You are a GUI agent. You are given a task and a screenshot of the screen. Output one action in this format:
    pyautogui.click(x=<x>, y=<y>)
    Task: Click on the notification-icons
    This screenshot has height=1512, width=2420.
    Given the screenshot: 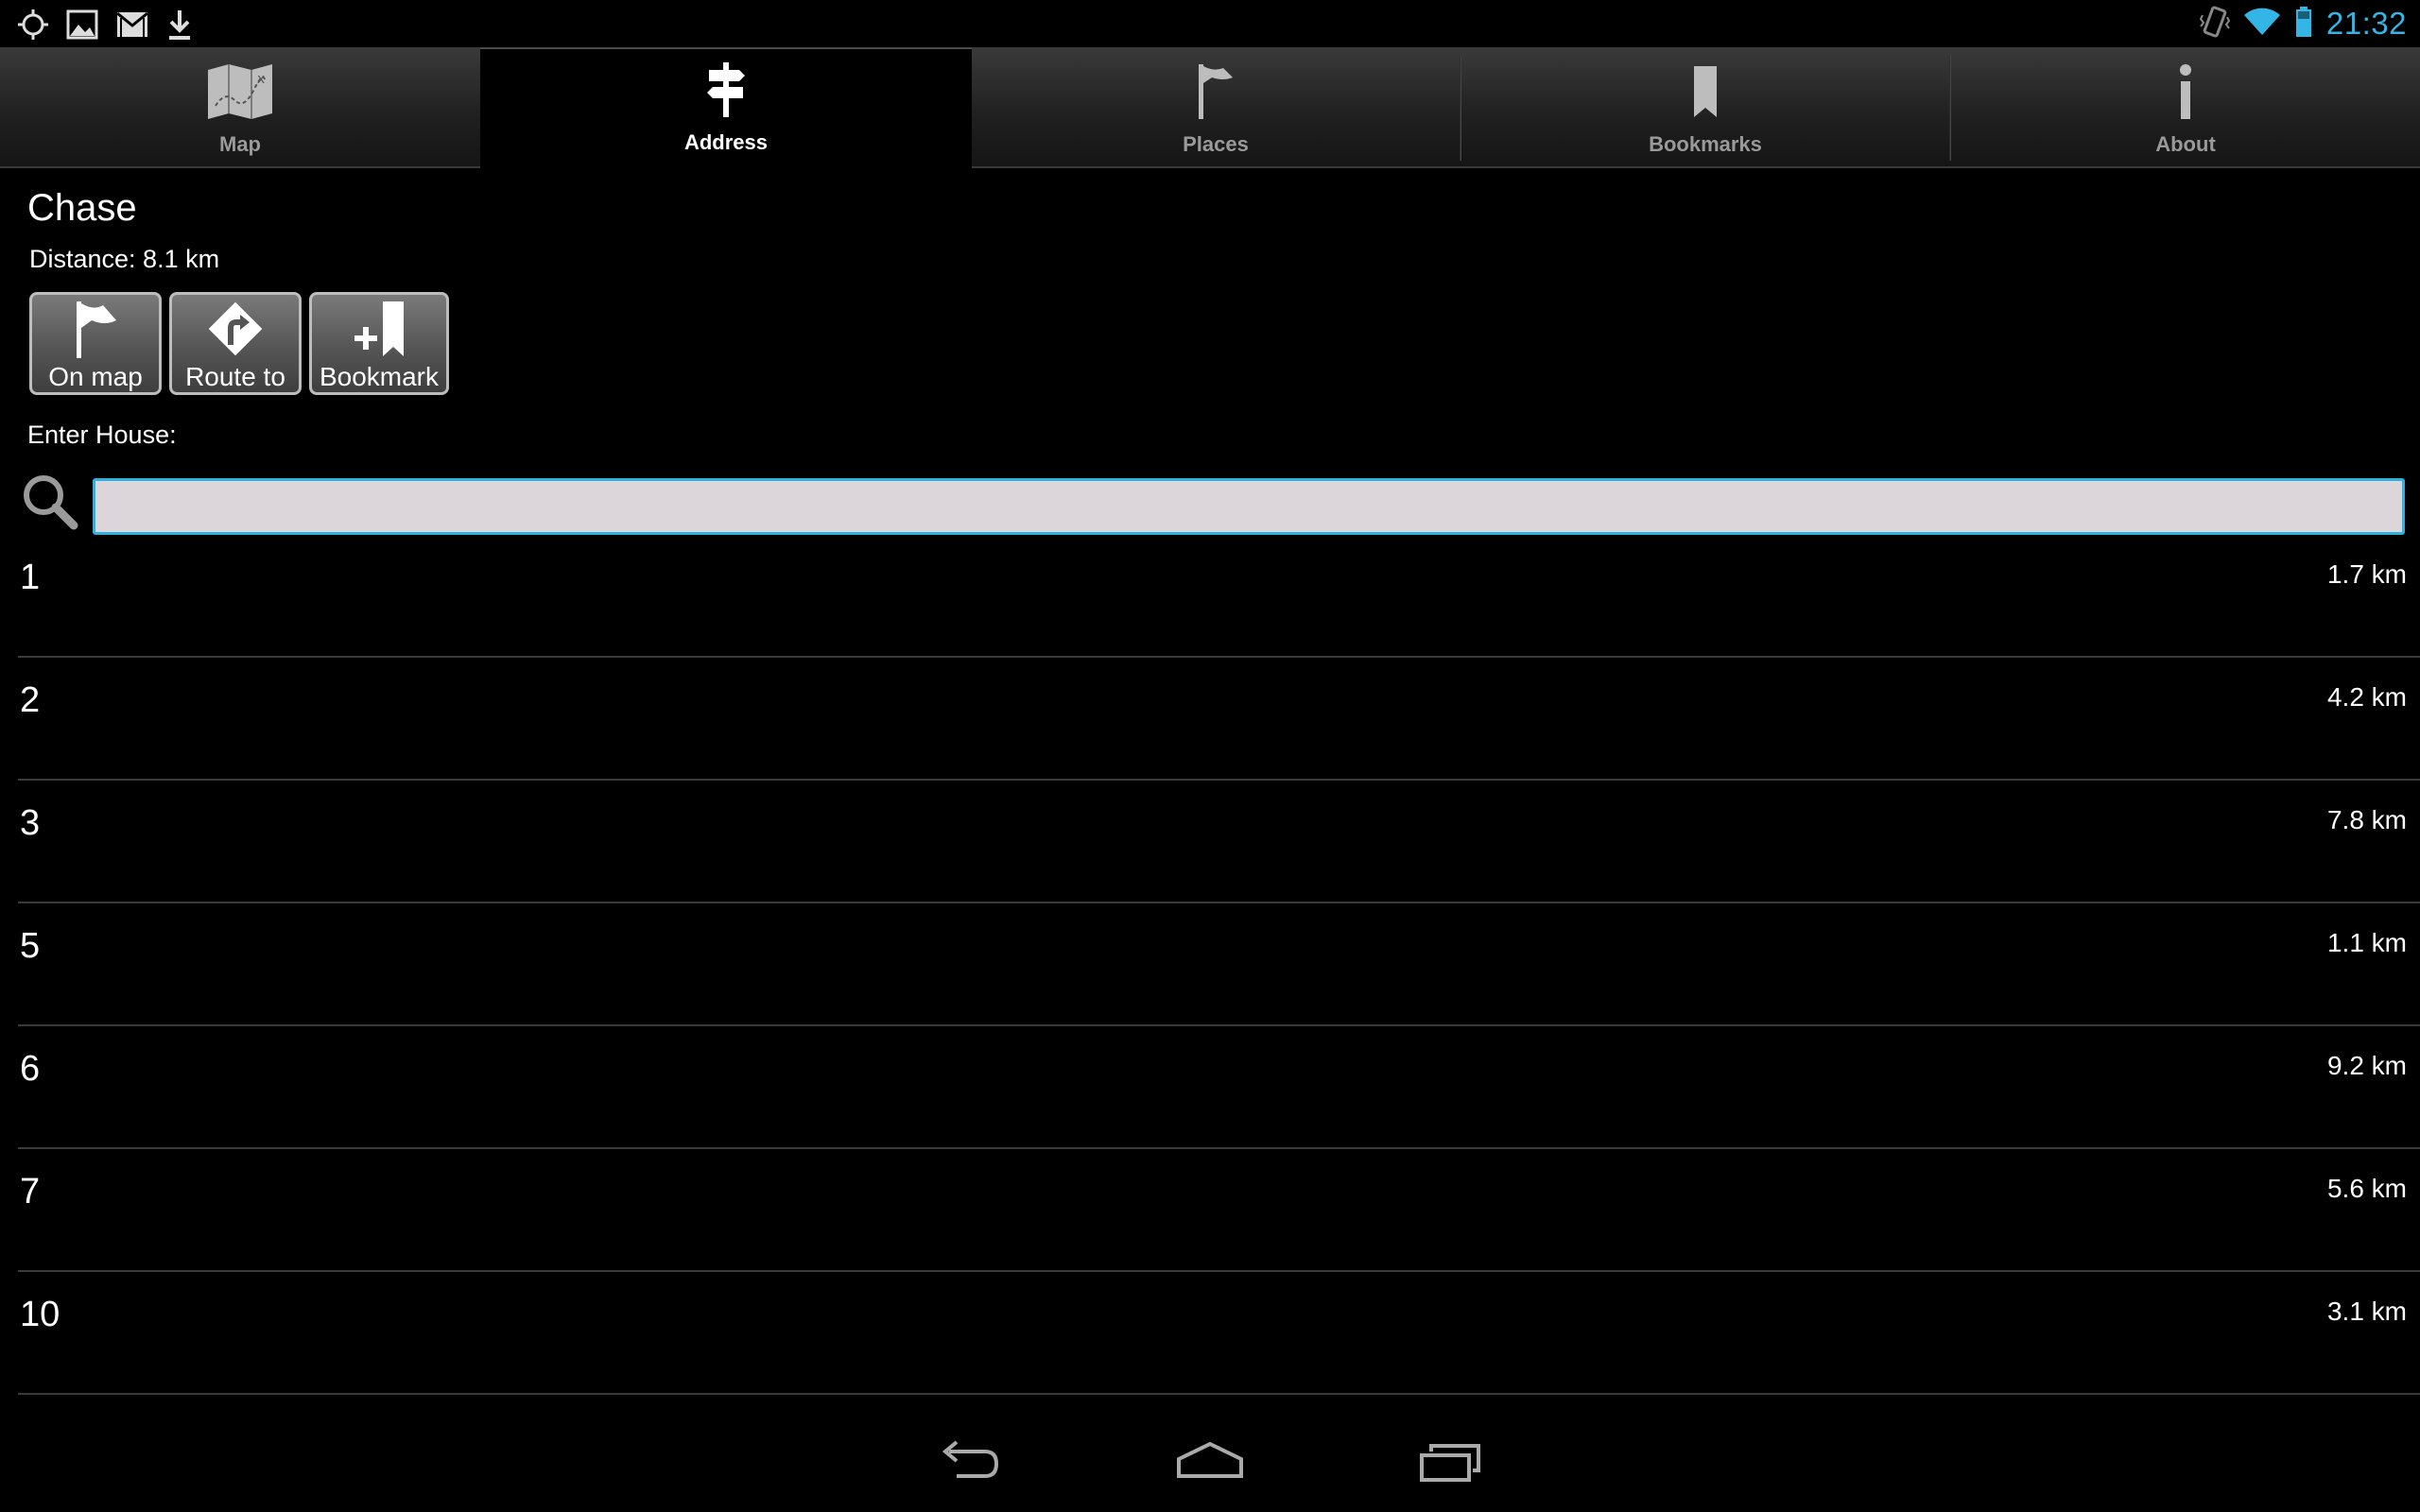 What is the action you would take?
    pyautogui.click(x=105, y=24)
    